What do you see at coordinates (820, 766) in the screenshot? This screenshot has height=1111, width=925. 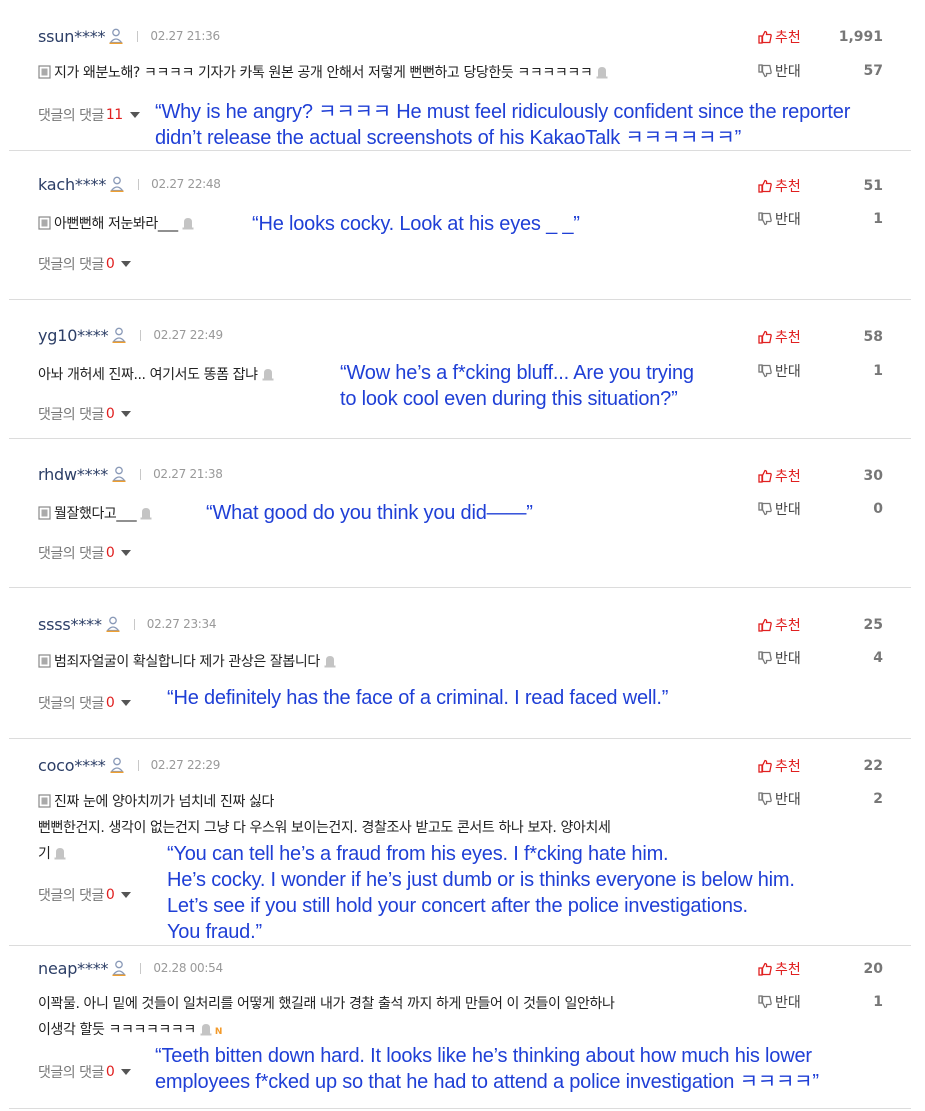 I see `recommend-button: 추천 22` at bounding box center [820, 766].